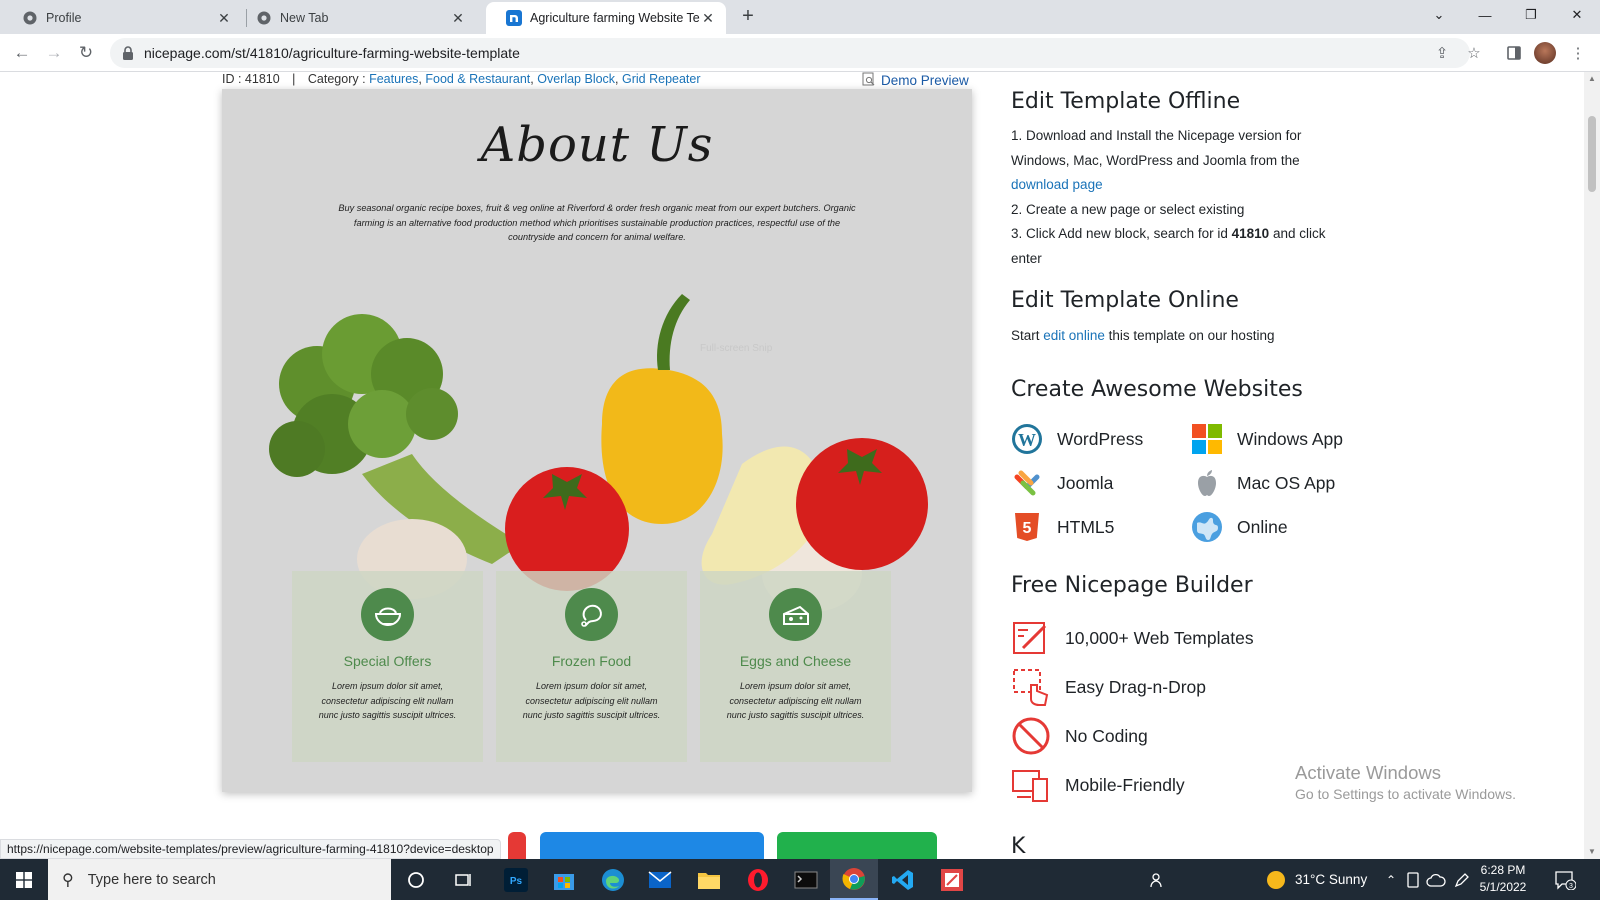 The height and width of the screenshot is (900, 1600). I want to click on scroll-down-icon: ▼, so click(1592, 852).